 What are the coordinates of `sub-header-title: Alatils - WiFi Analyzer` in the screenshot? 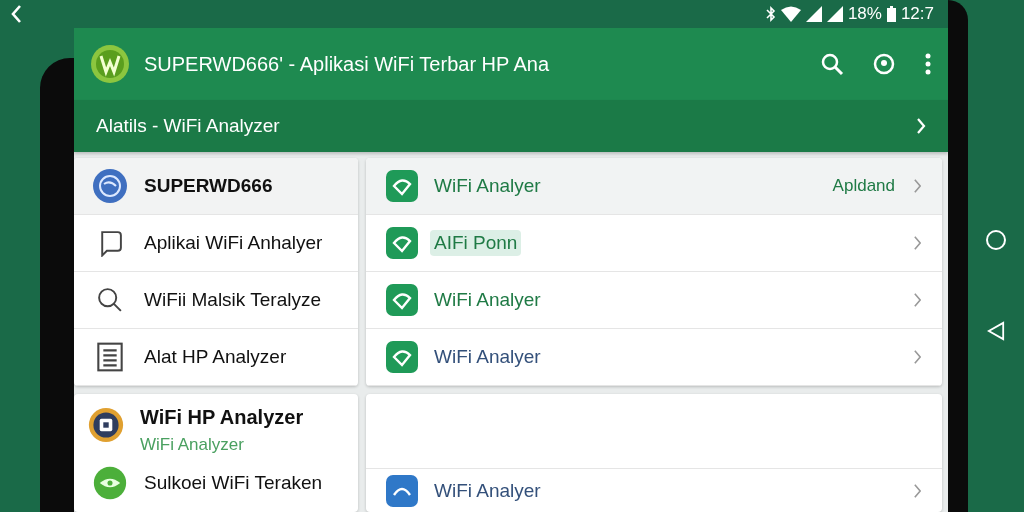 It's located at (188, 126).